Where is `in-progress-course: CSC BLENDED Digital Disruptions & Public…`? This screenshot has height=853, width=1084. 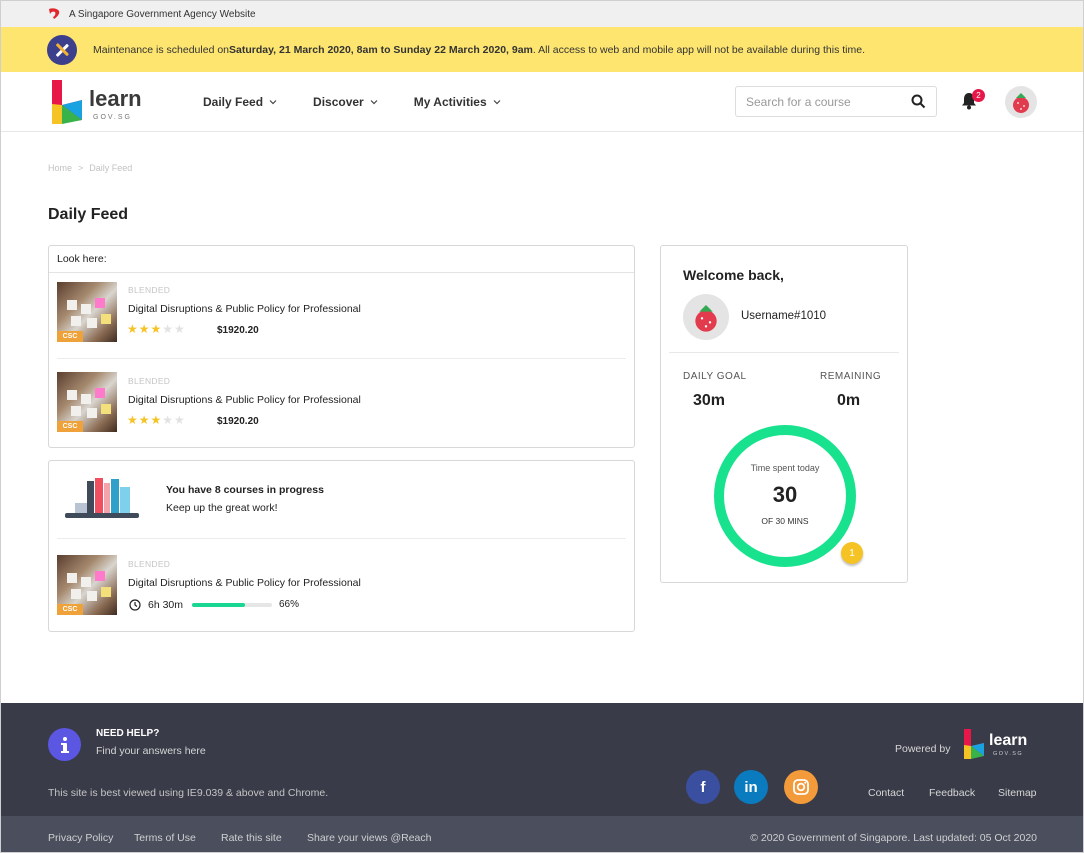 in-progress-course: CSC BLENDED Digital Disruptions & Public… is located at coordinates (342, 584).